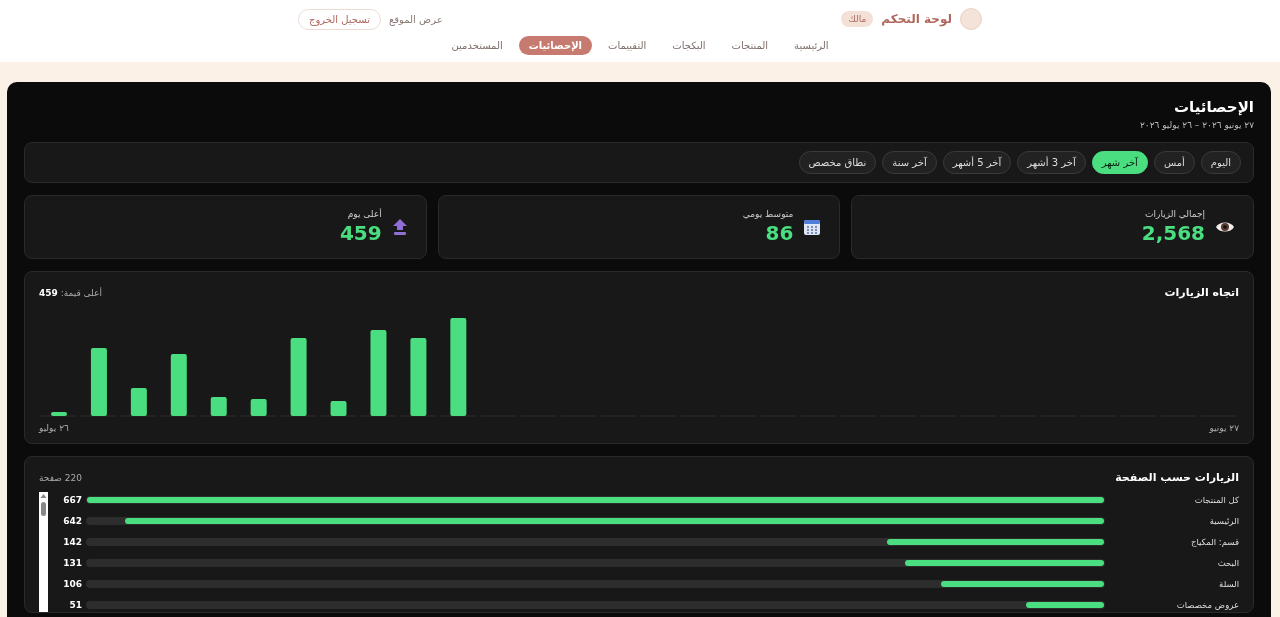  What do you see at coordinates (1227, 563) in the screenshot?
I see `page-name: البحث` at bounding box center [1227, 563].